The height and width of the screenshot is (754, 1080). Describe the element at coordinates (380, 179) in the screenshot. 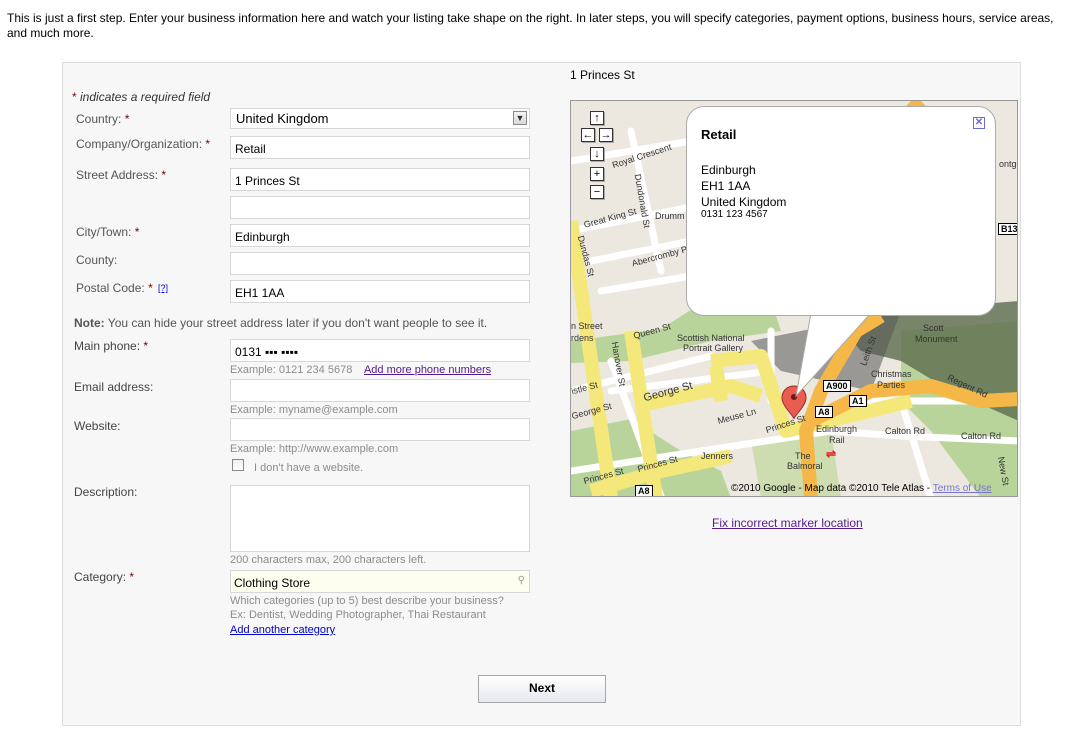

I see `street-input: 1 Princes St` at that location.